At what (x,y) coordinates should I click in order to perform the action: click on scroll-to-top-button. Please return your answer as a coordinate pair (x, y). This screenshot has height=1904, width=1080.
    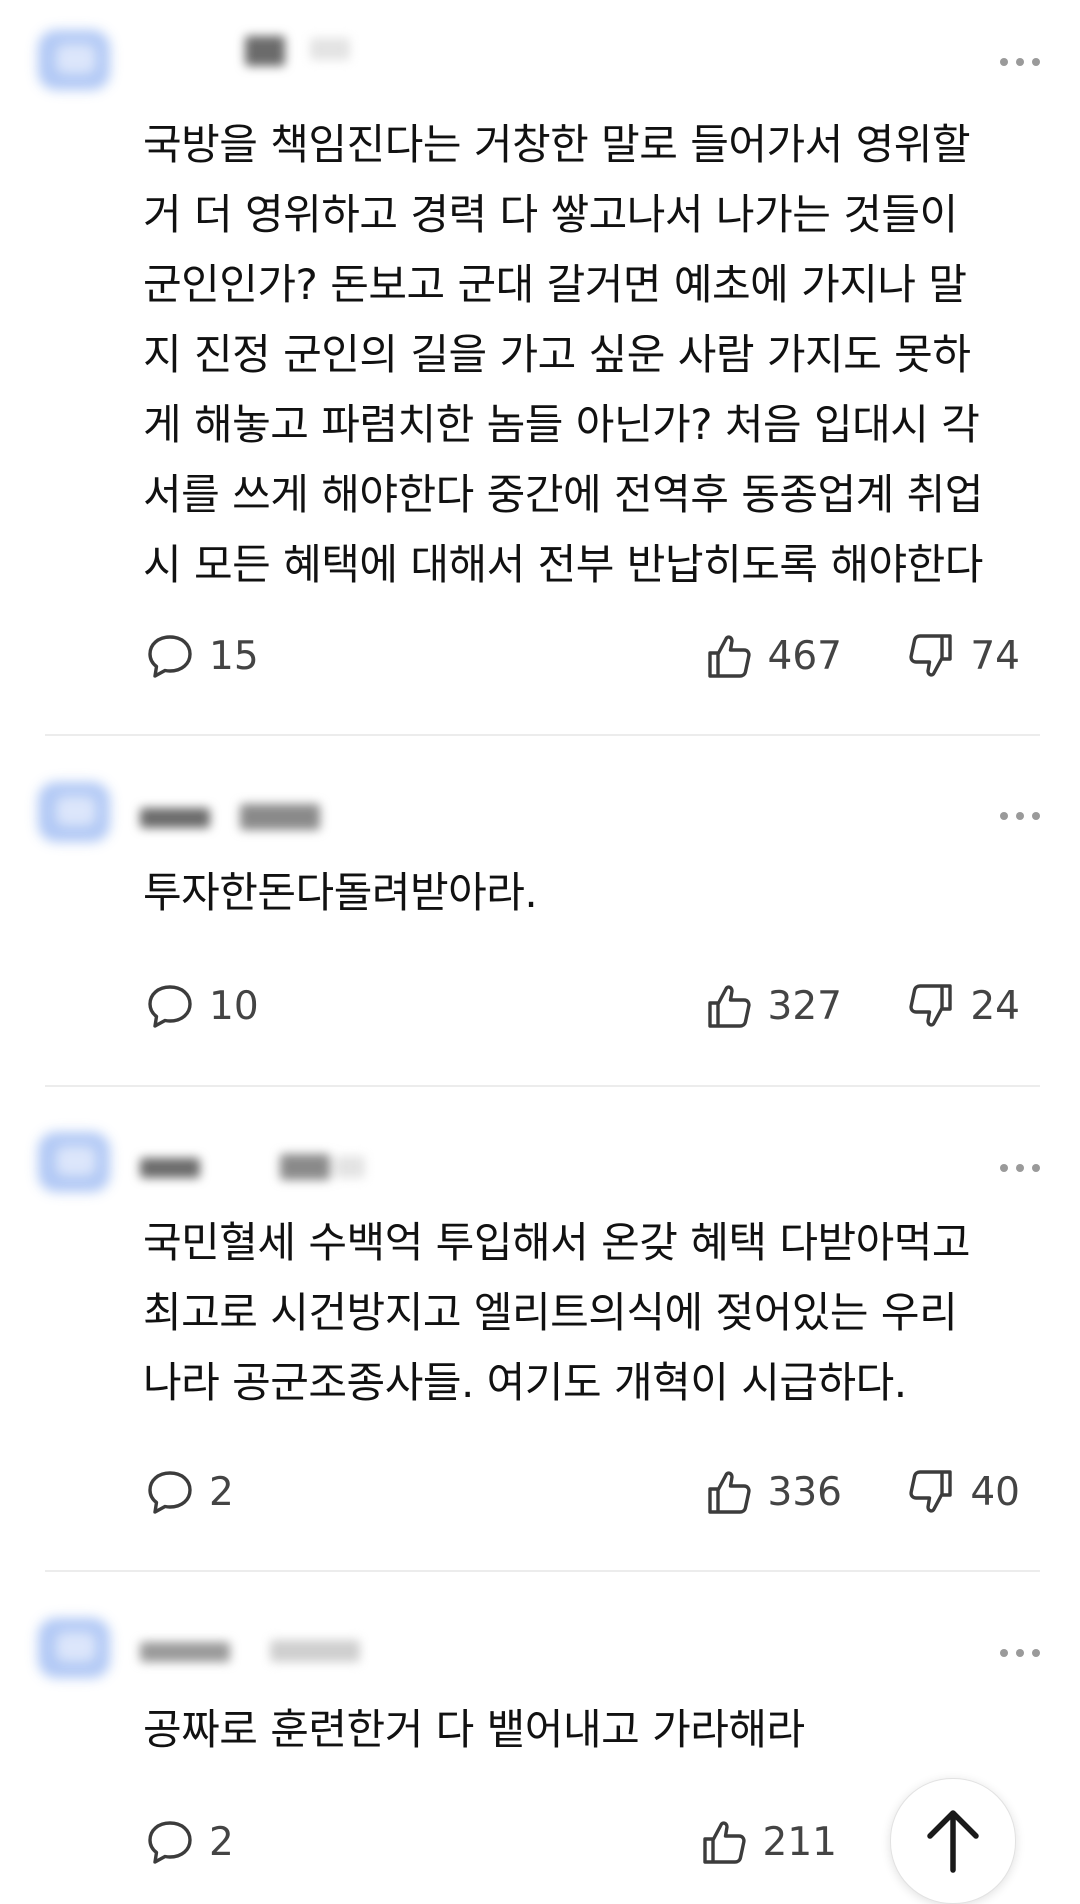
    Looking at the image, I should click on (953, 1841).